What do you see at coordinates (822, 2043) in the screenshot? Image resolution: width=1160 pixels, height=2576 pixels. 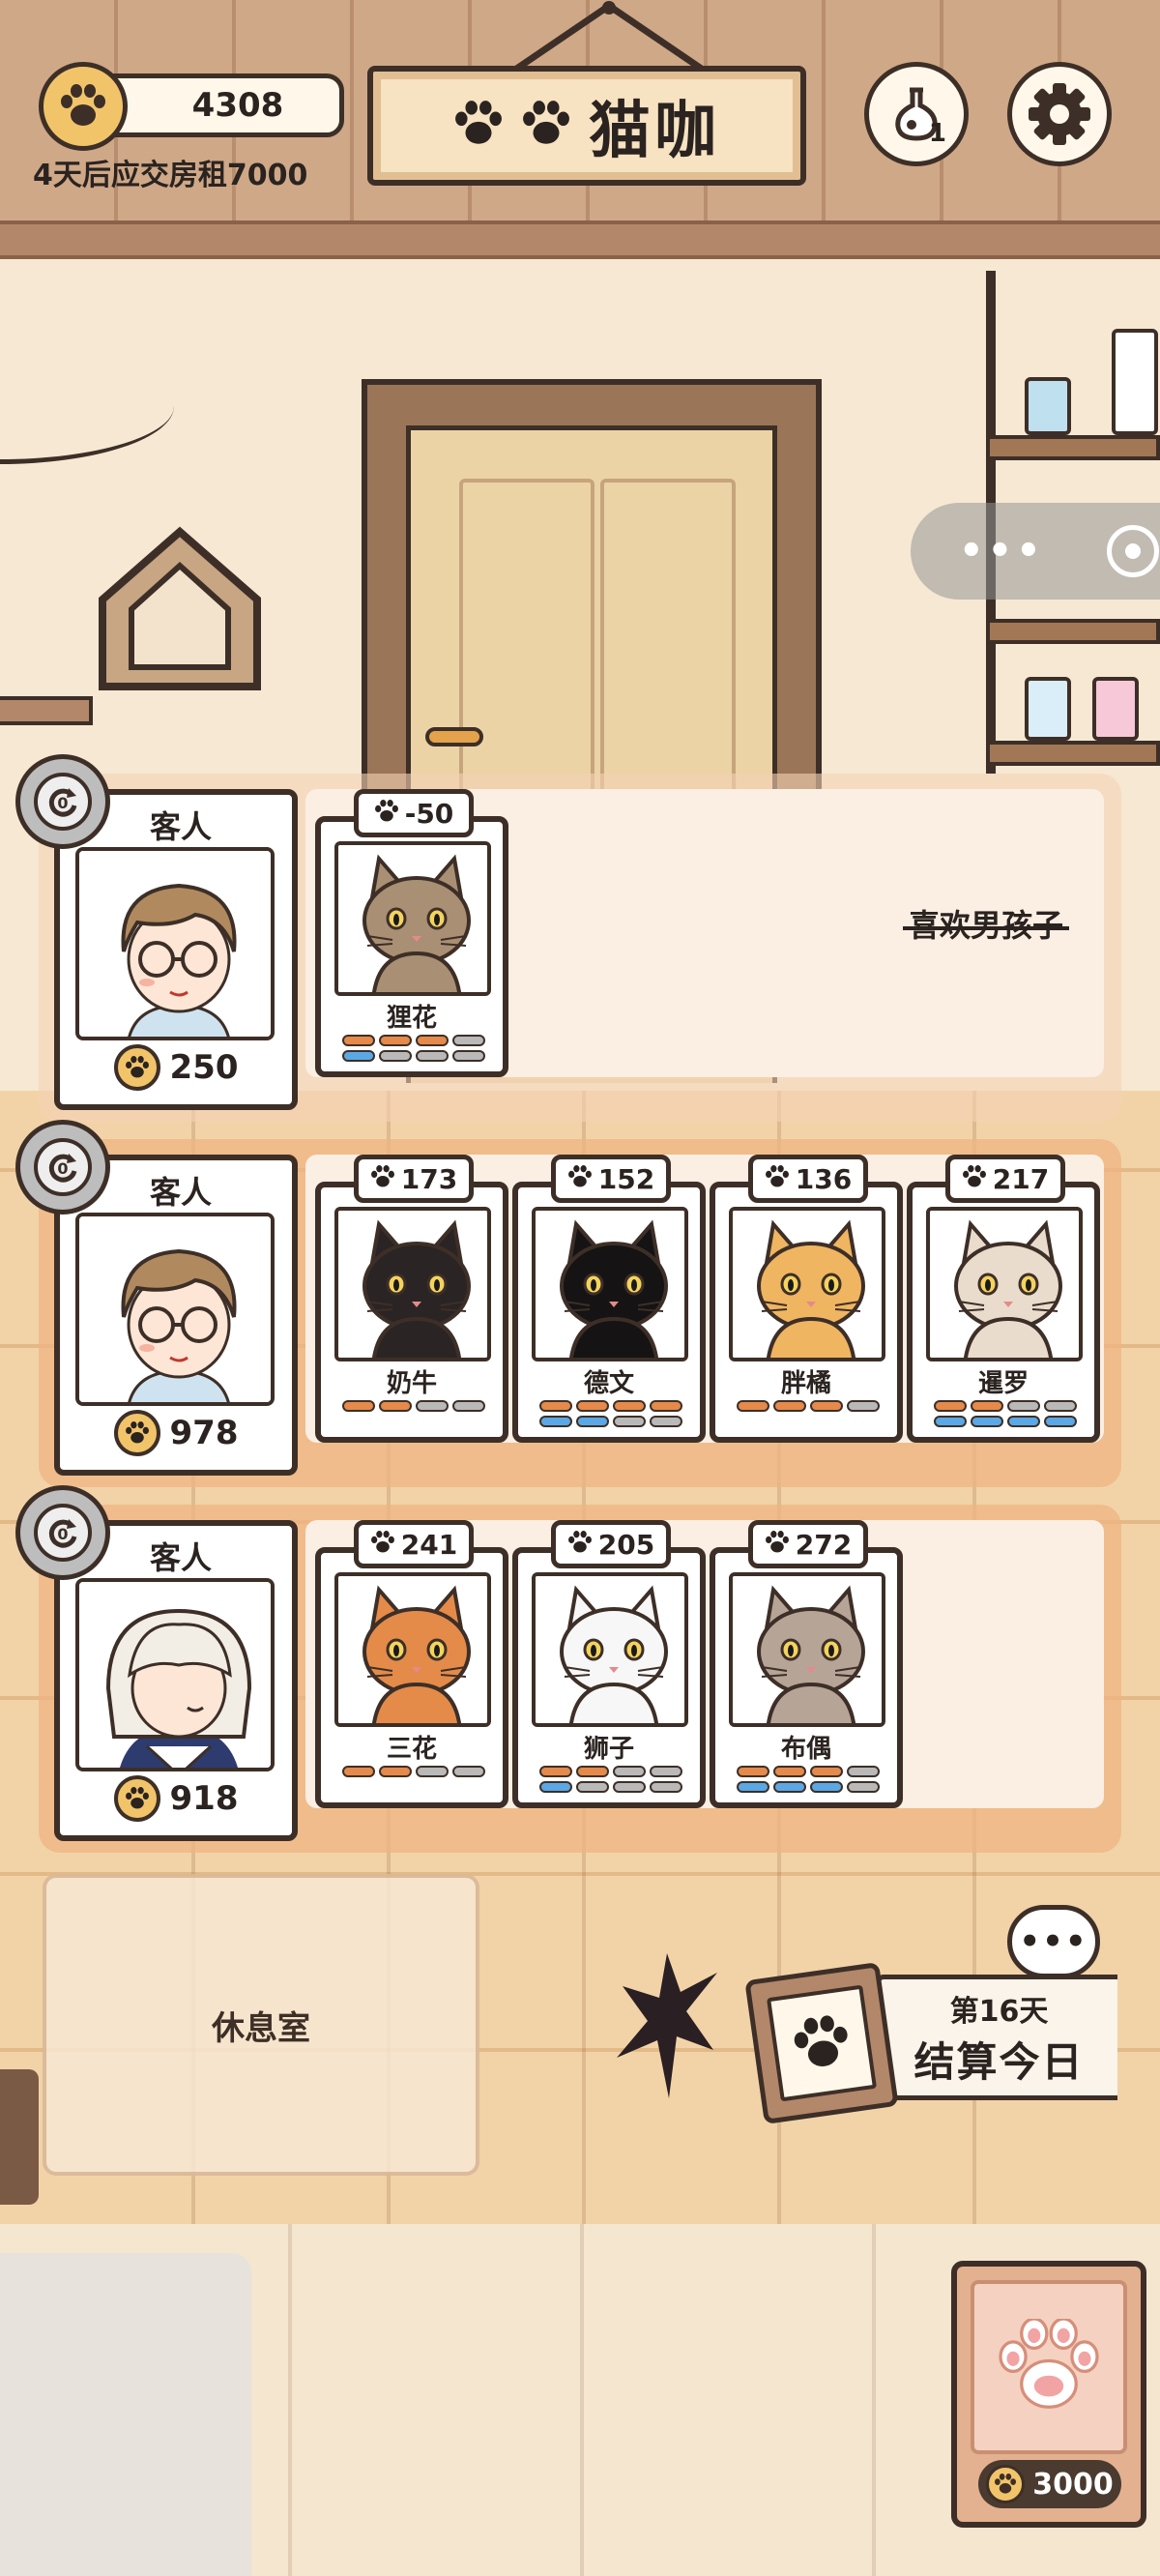 I see `clipboard-icon` at bounding box center [822, 2043].